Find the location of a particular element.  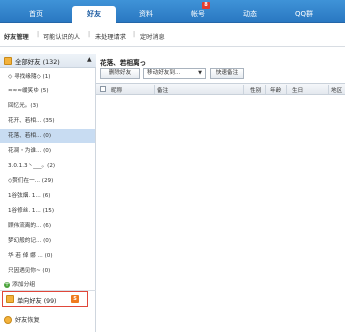

column-remark: 备注 is located at coordinates (162, 90).